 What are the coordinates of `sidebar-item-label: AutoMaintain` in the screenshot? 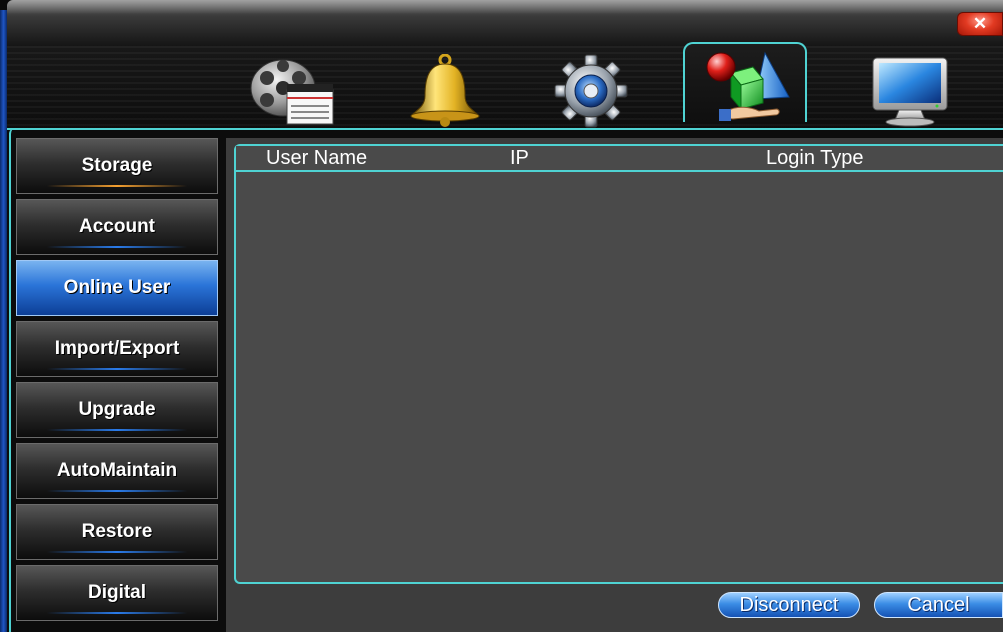 It's located at (117, 470).